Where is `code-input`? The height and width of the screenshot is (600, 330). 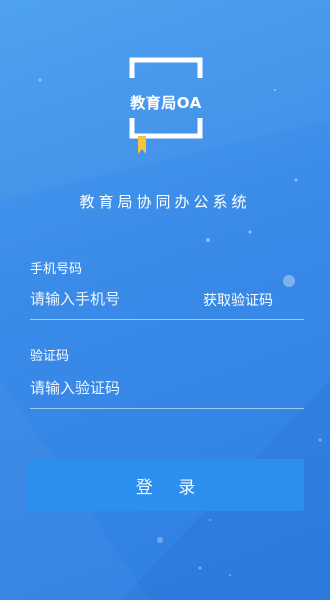 code-input is located at coordinates (167, 388).